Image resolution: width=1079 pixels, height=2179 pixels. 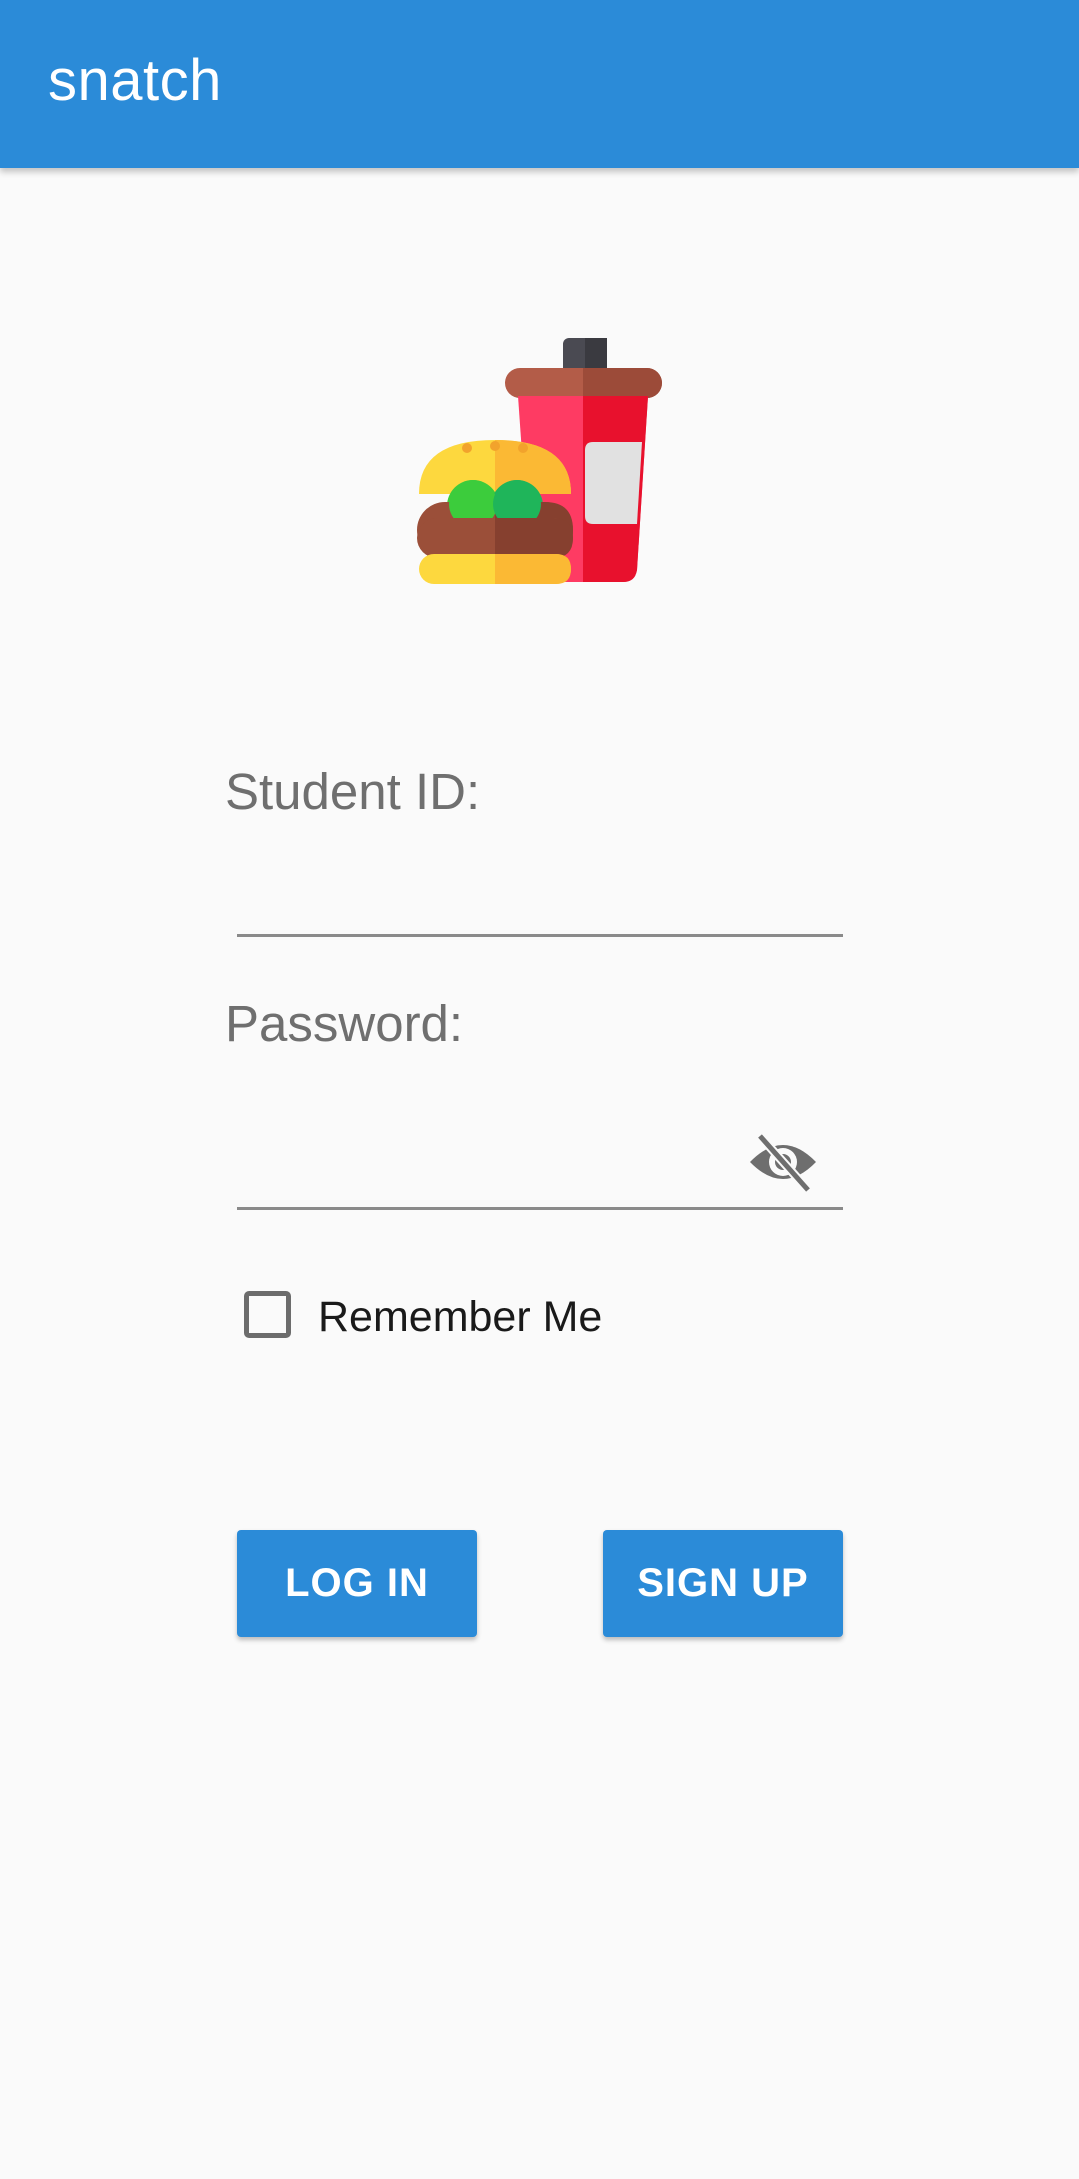 I want to click on remember-me-checkbox, so click(x=267, y=1314).